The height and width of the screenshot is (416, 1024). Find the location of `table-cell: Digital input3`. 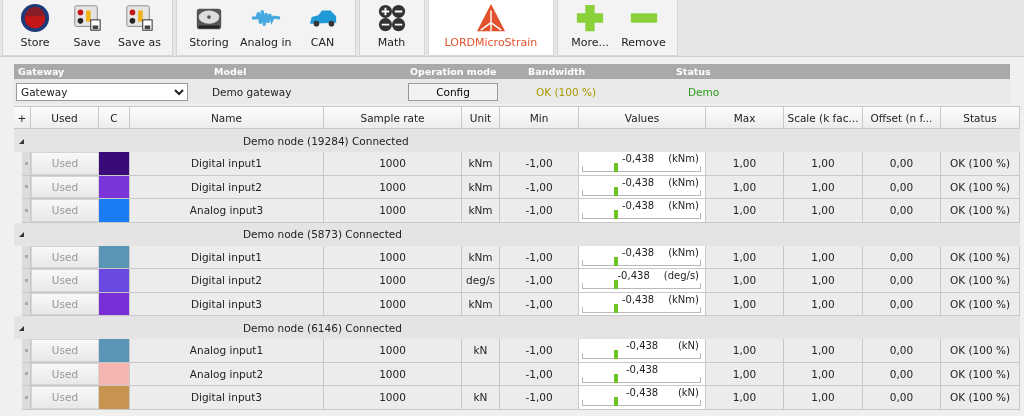

table-cell: Digital input3 is located at coordinates (227, 398).